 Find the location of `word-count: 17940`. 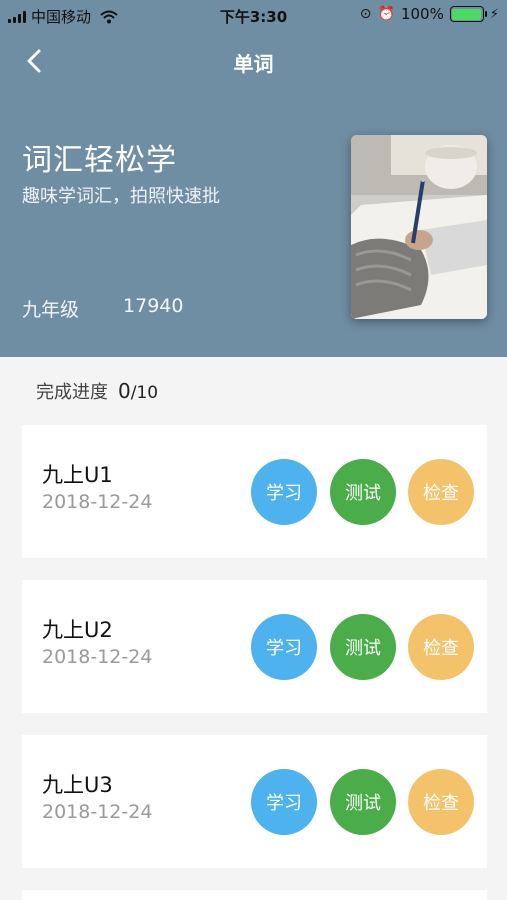

word-count: 17940 is located at coordinates (153, 306).